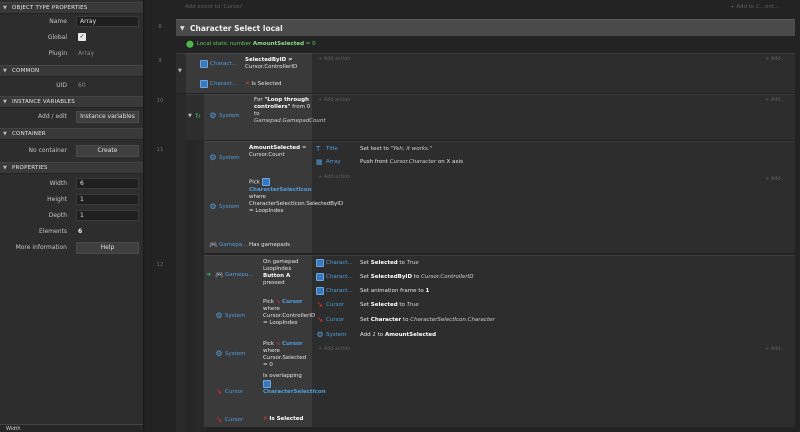  What do you see at coordinates (393, 291) in the screenshot?
I see `act-text: Set animation frame to` at bounding box center [393, 291].